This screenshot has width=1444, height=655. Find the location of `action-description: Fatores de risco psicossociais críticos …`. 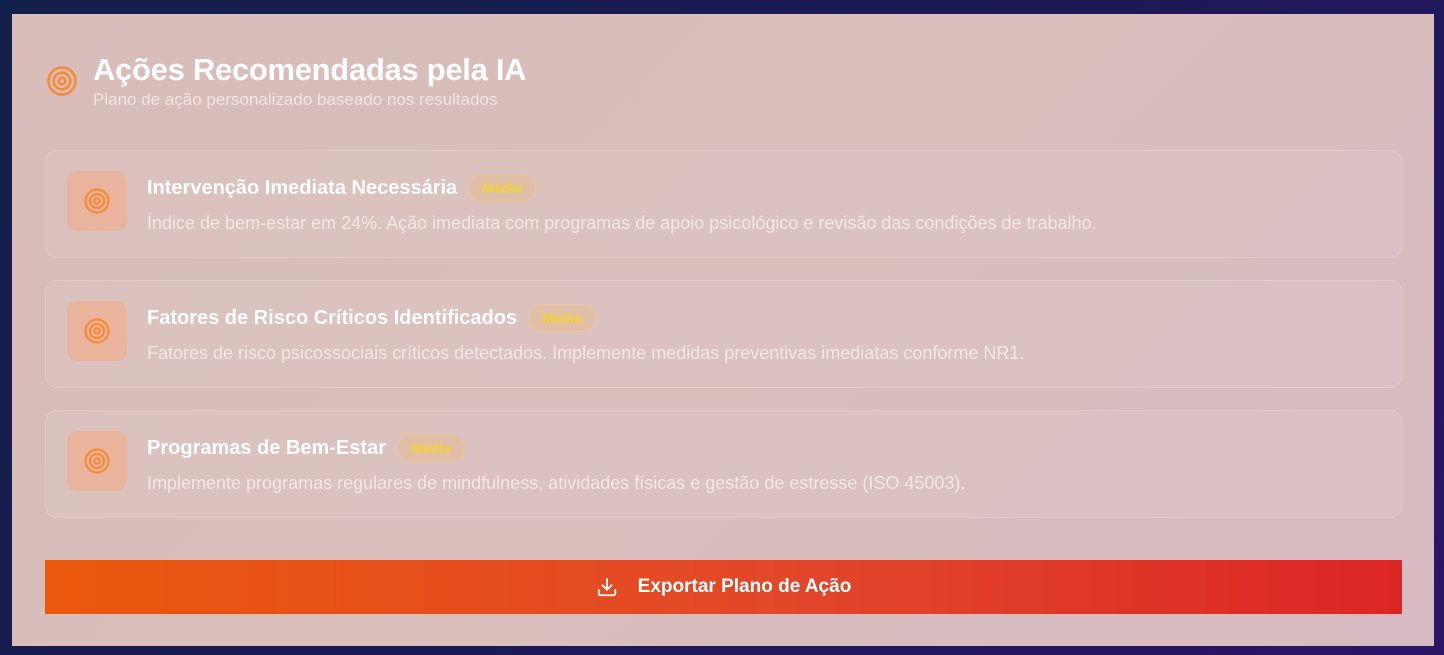

action-description: Fatores de risco psicossociais críticos … is located at coordinates (586, 353).